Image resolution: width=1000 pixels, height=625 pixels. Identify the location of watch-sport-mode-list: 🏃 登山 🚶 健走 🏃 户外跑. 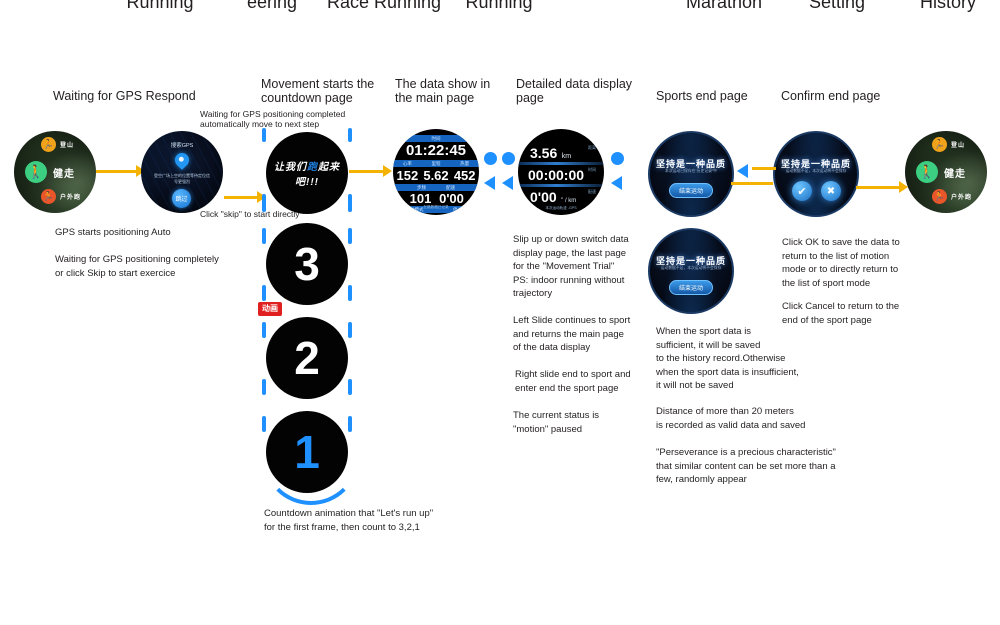
(55, 172).